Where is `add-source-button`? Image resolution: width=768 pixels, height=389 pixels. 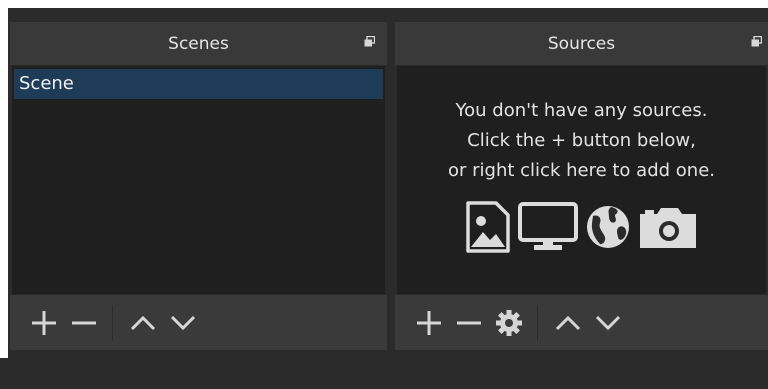 add-source-button is located at coordinates (429, 323).